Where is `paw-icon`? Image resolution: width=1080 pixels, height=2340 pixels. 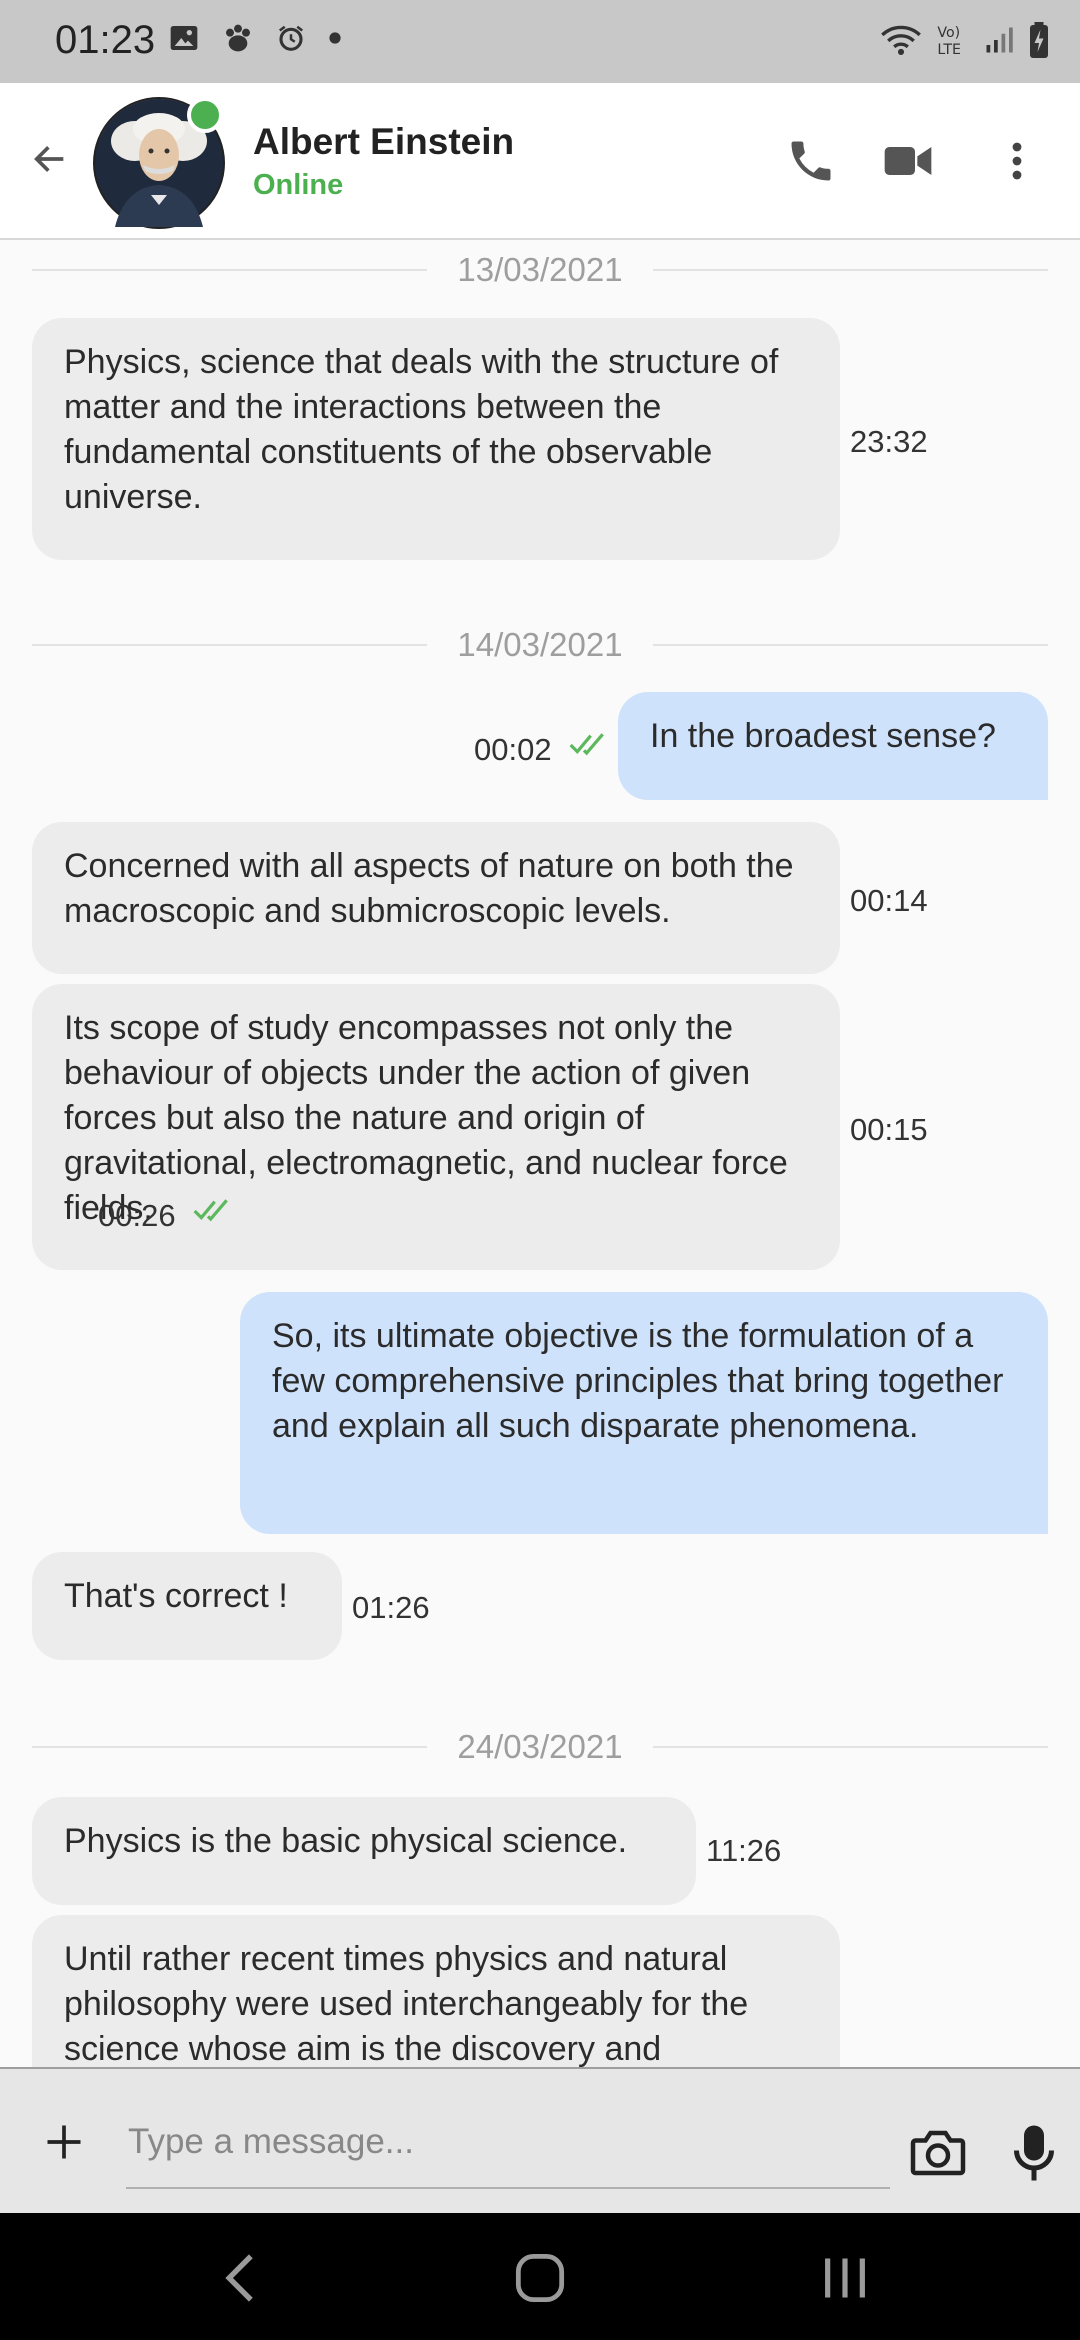 paw-icon is located at coordinates (238, 38).